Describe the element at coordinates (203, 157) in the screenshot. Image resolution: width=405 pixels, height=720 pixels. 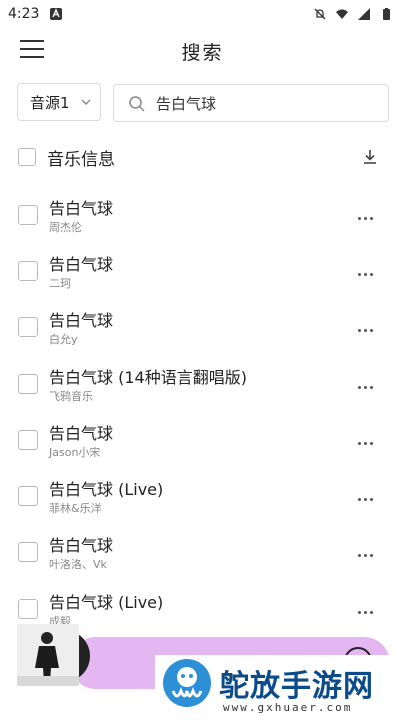
I see `list-header: 音乐信息` at that location.